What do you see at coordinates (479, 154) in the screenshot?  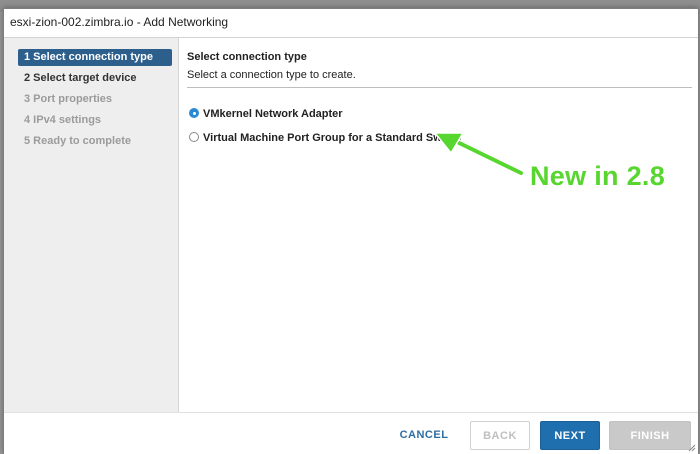 I see `annotation-arrow-icon` at bounding box center [479, 154].